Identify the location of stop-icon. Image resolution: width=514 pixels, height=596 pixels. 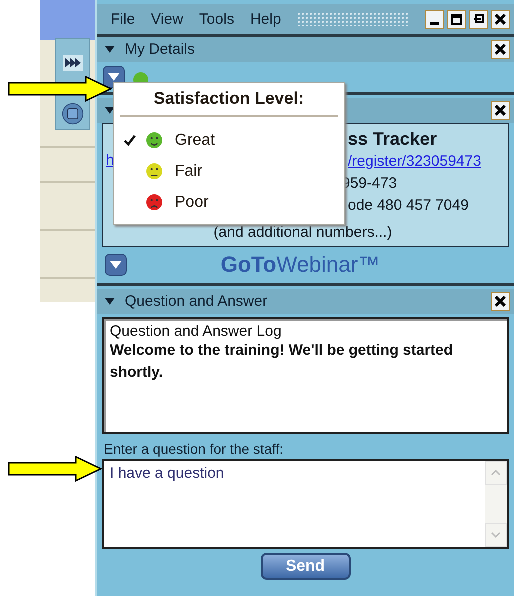
(73, 114).